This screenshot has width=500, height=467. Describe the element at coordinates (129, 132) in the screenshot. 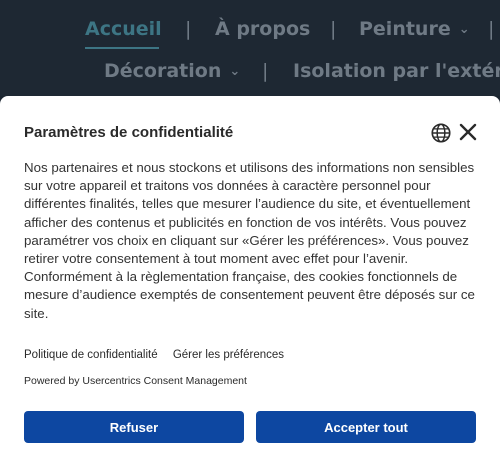

I see `dialog-title: Paramètres de confidentialité` at that location.